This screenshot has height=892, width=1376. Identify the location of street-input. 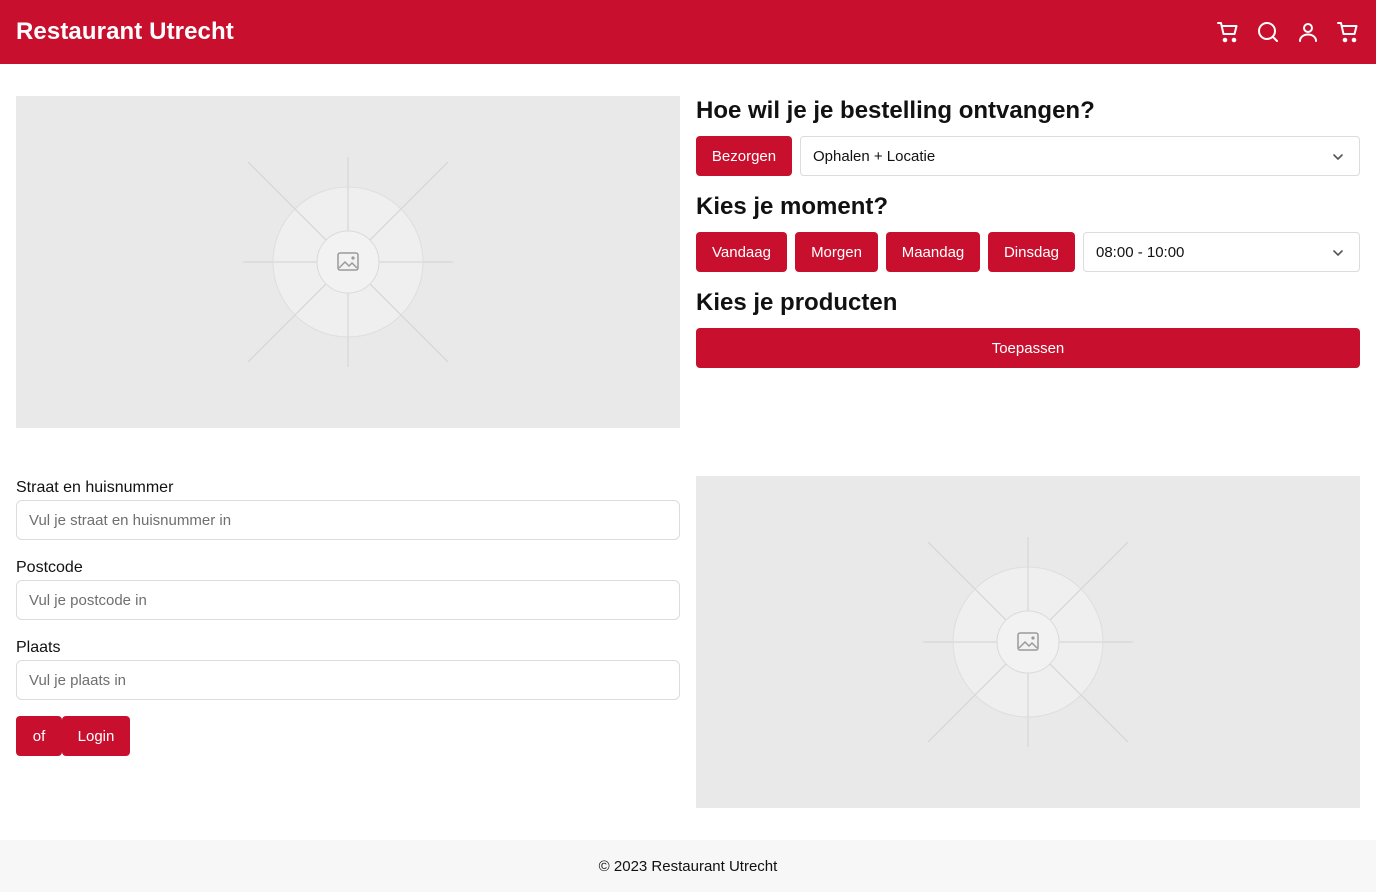
(348, 520).